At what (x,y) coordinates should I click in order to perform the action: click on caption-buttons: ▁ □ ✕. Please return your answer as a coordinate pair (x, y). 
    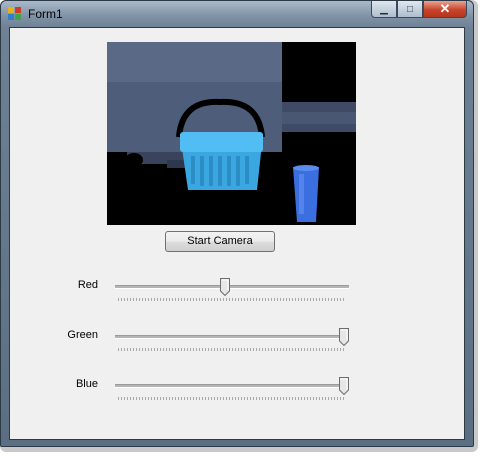
    Looking at the image, I should click on (419, 10).